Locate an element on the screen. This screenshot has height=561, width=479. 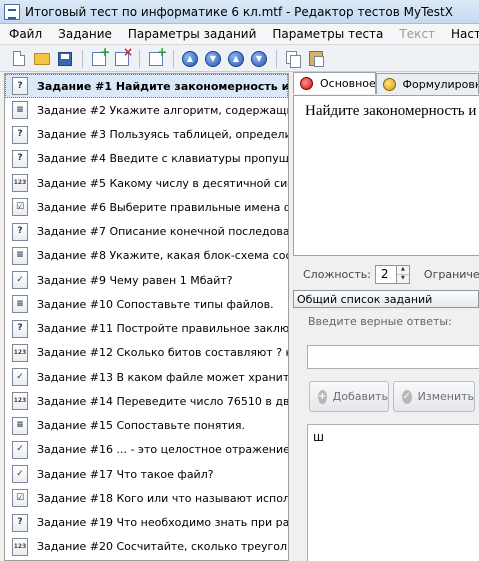
menu-test-parameters: Параметры теста is located at coordinates (326, 34).